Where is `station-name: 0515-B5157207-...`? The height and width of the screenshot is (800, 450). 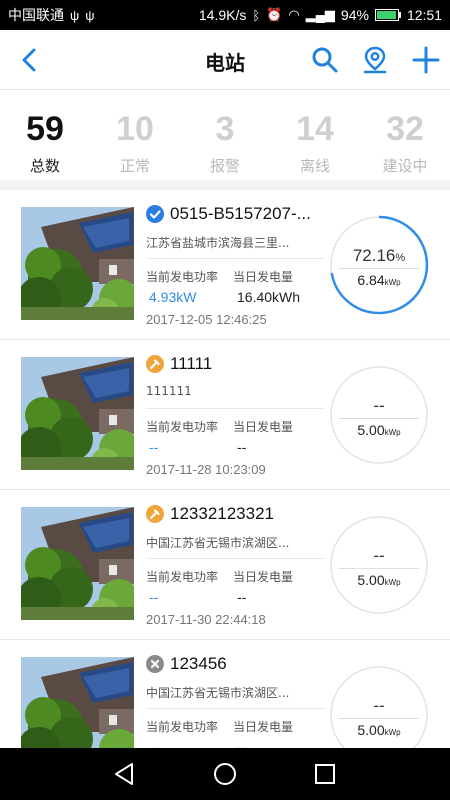
station-name: 0515-B5157207-... is located at coordinates (240, 213).